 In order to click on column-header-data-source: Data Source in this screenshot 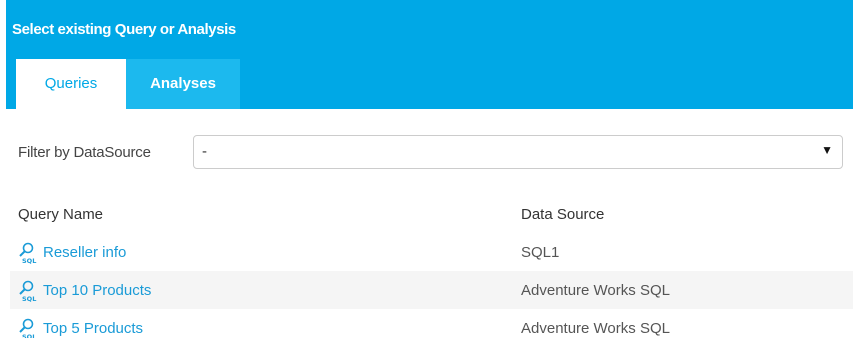, I will do `click(563, 214)`.